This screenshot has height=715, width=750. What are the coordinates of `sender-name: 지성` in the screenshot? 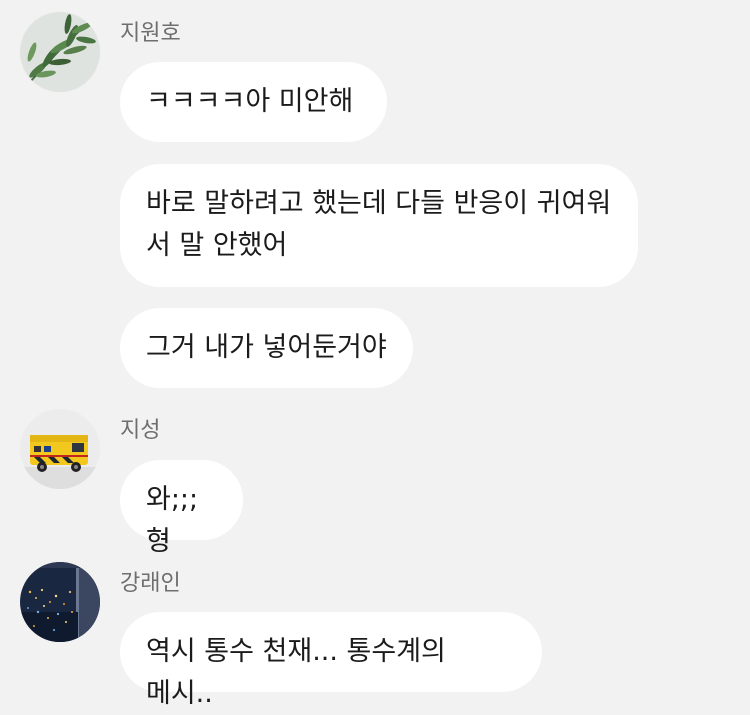 It's located at (140, 430).